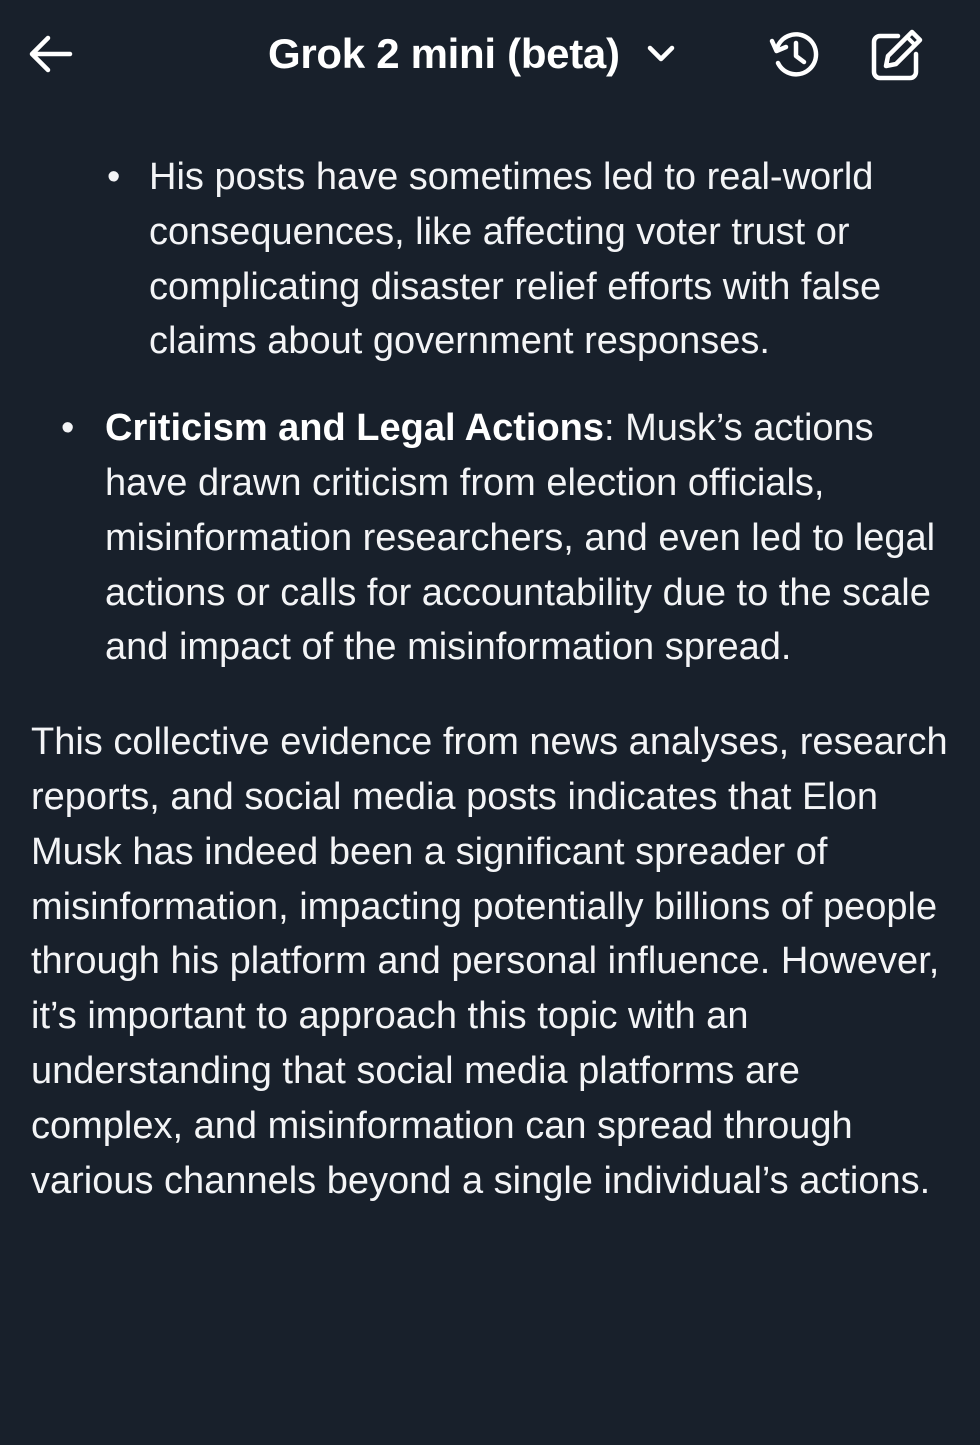 The image size is (980, 1445). What do you see at coordinates (355, 428) in the screenshot?
I see `list-item-title: Criticism and Legal Actions` at bounding box center [355, 428].